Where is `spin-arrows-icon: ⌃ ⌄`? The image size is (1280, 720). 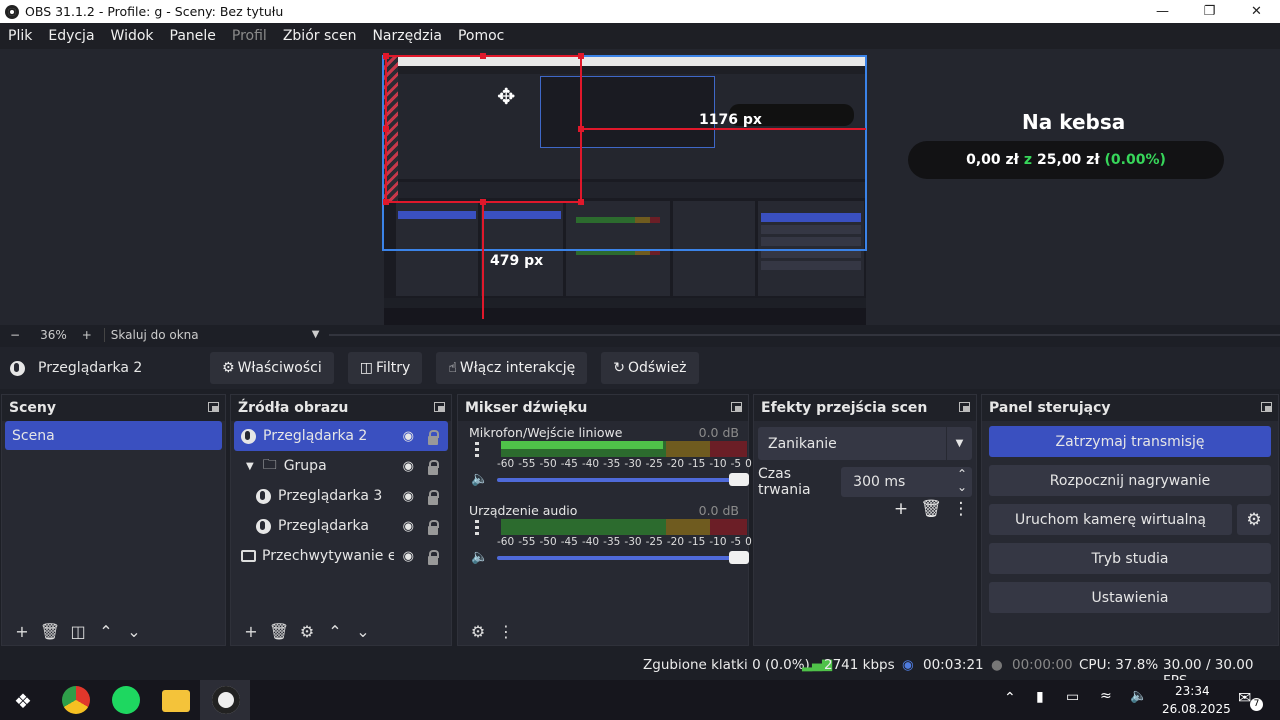 spin-arrows-icon: ⌃ ⌄ is located at coordinates (962, 481).